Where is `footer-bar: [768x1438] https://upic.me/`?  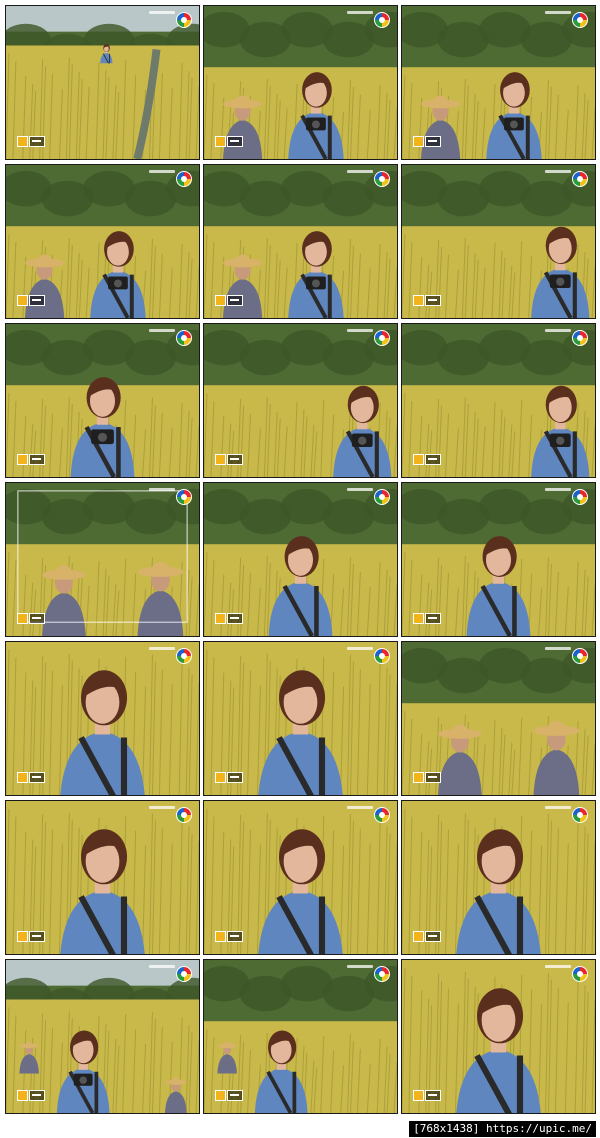
footer-bar: [768x1438] https://upic.me/ is located at coordinates (300, 1129).